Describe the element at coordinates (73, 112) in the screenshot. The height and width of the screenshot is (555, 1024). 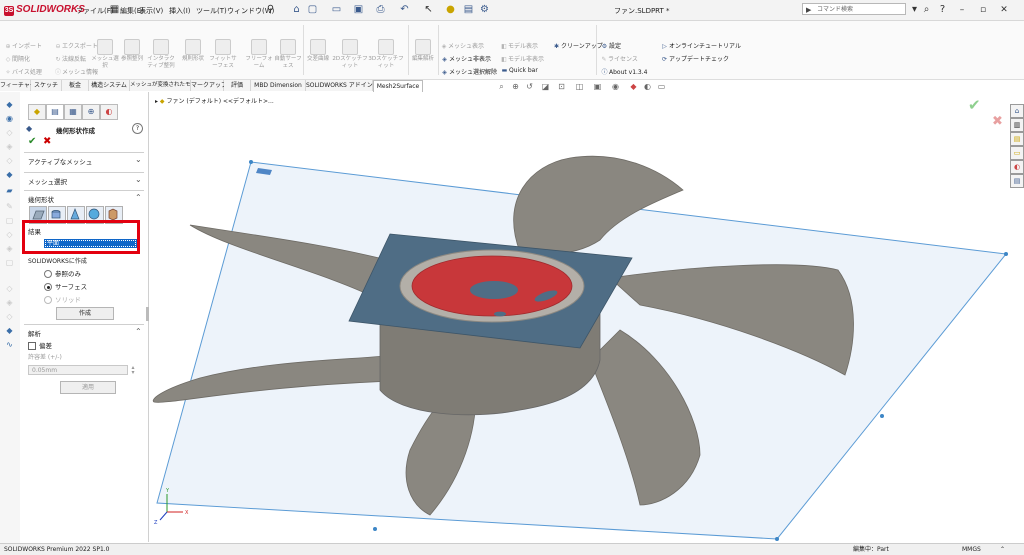
I see `config-manager-tab-icon: ▦` at that location.